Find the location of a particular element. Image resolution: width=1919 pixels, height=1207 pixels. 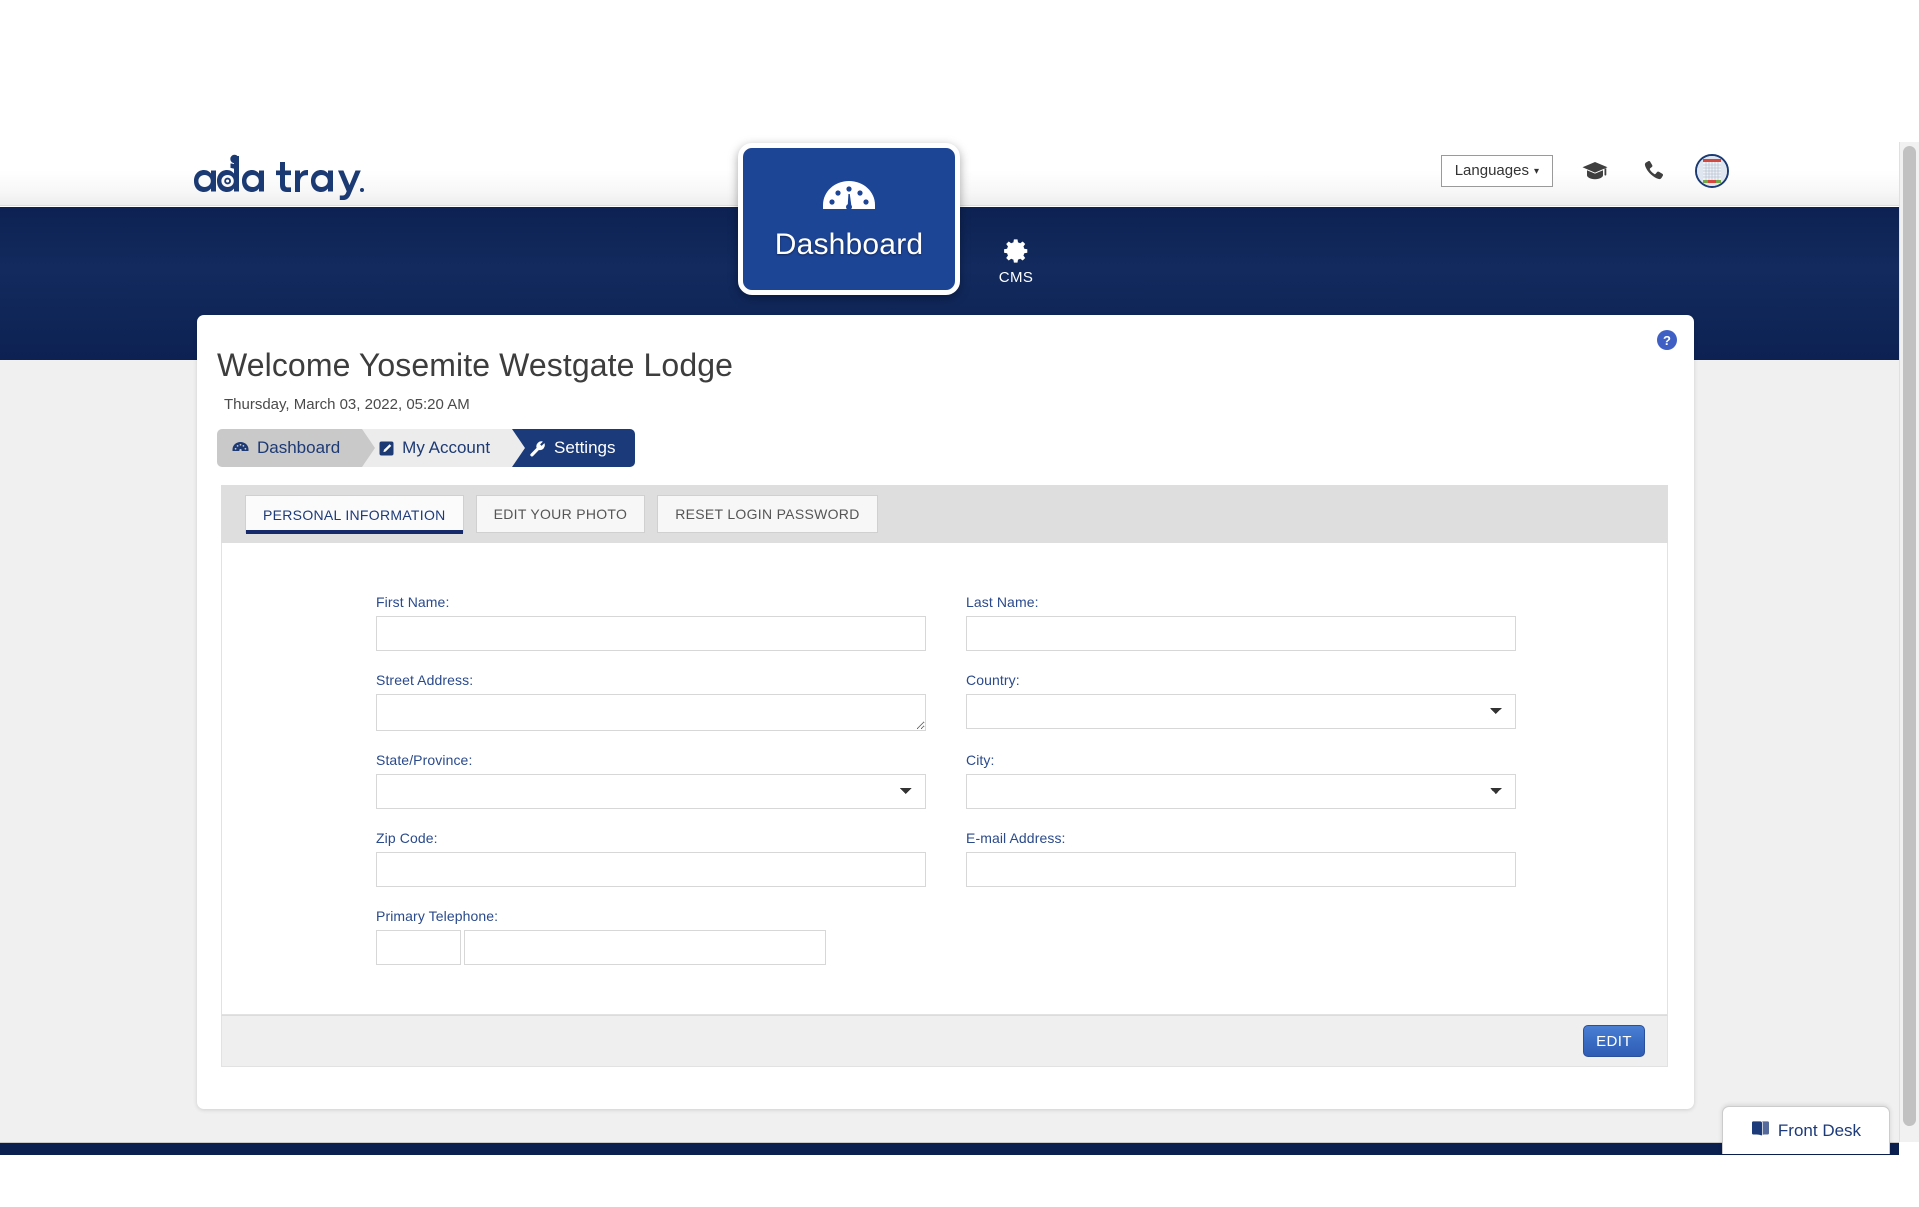

state-province-select is located at coordinates (651, 791).